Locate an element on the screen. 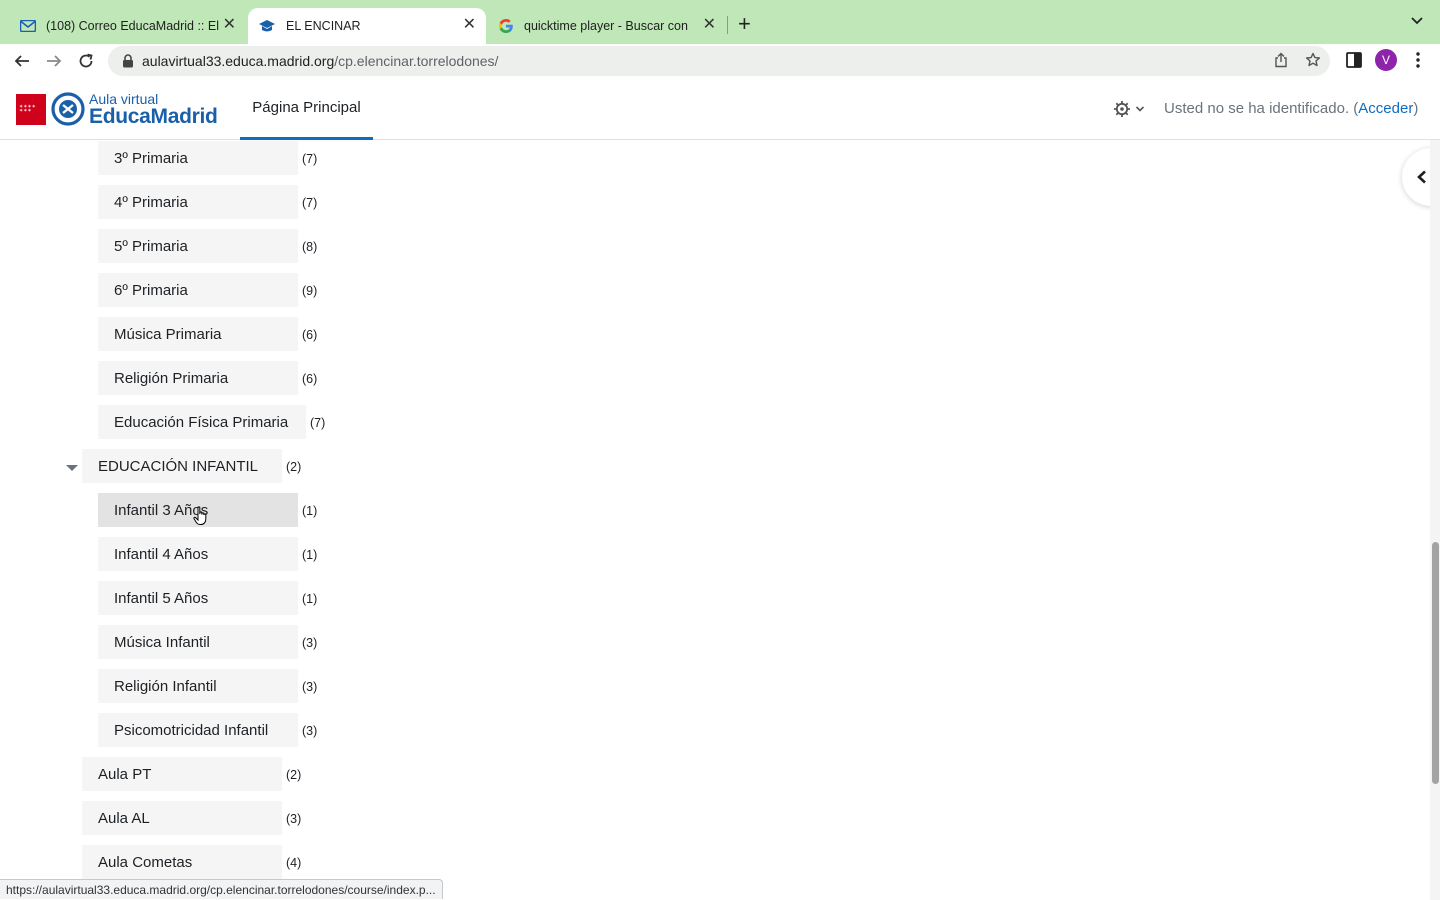  category-link: Religión Primaria is located at coordinates (198, 378).